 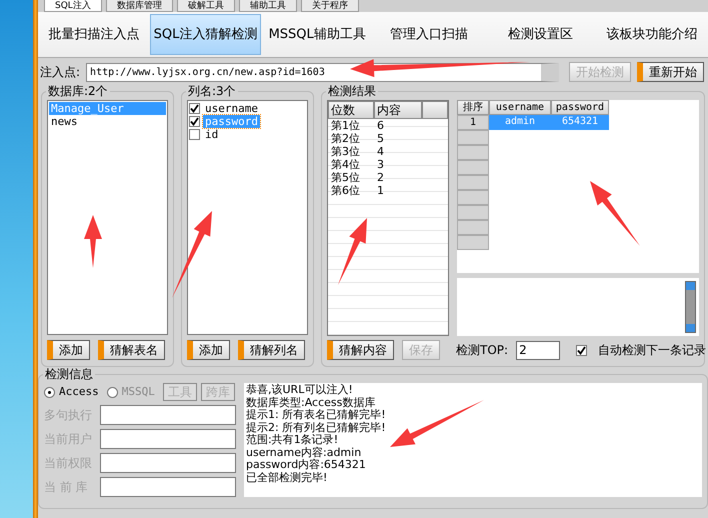 I want to click on checkbox-label: 自动检测下一条记录, so click(x=652, y=350).